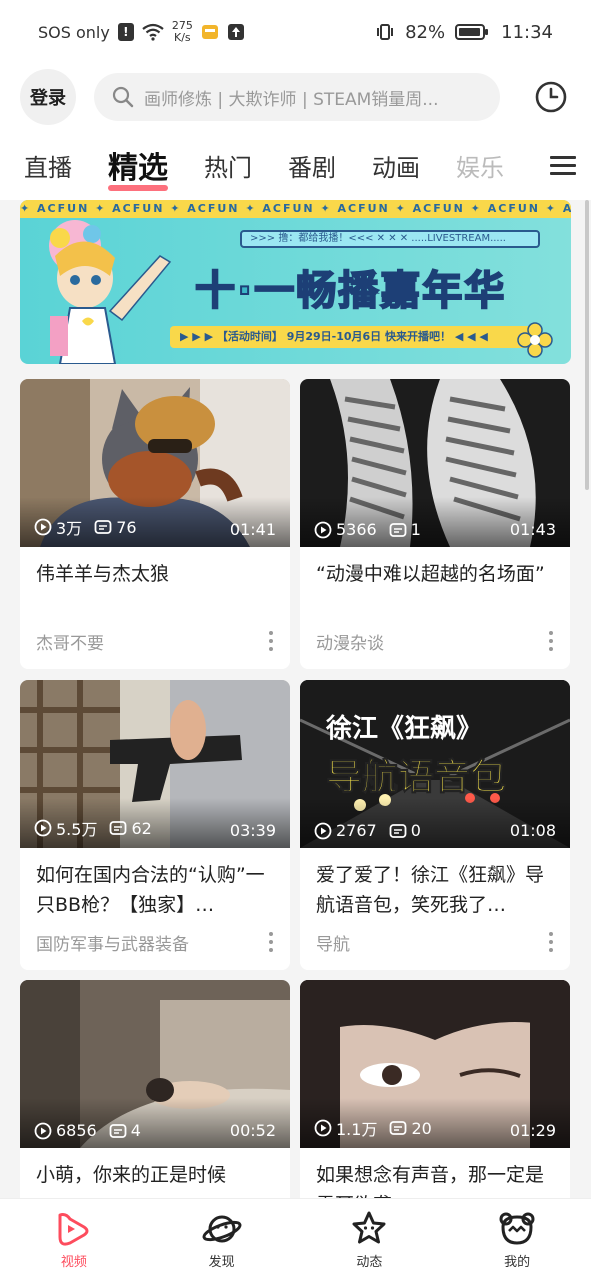  I want to click on status-left: SOS only ! 275 K/s, so click(141, 32).